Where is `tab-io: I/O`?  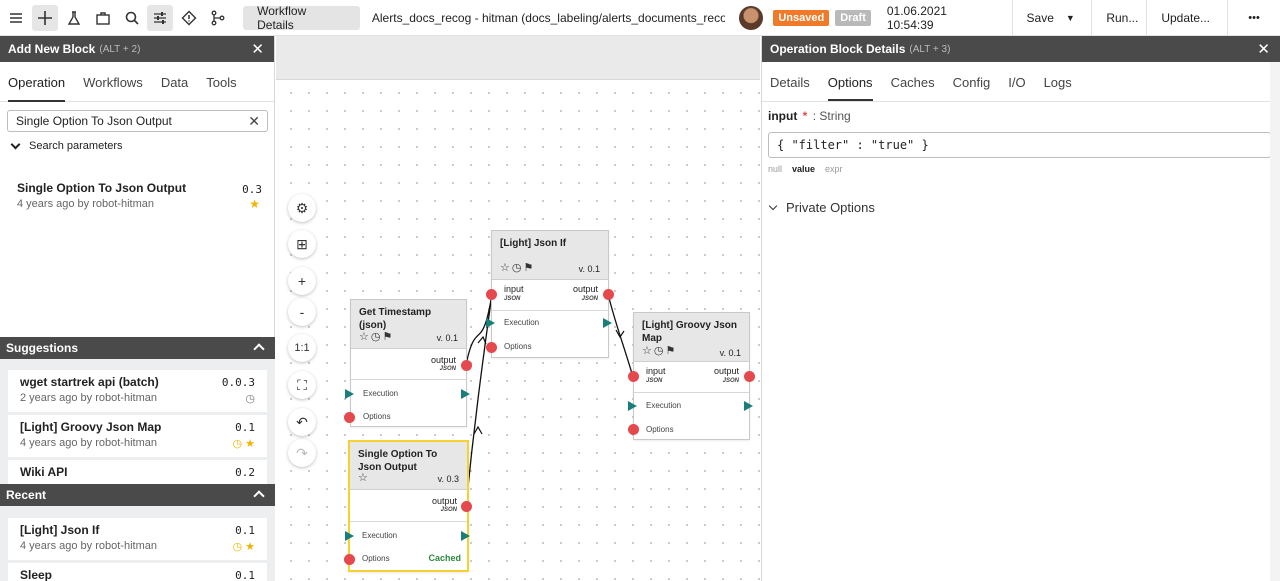 tab-io: I/O is located at coordinates (1016, 81).